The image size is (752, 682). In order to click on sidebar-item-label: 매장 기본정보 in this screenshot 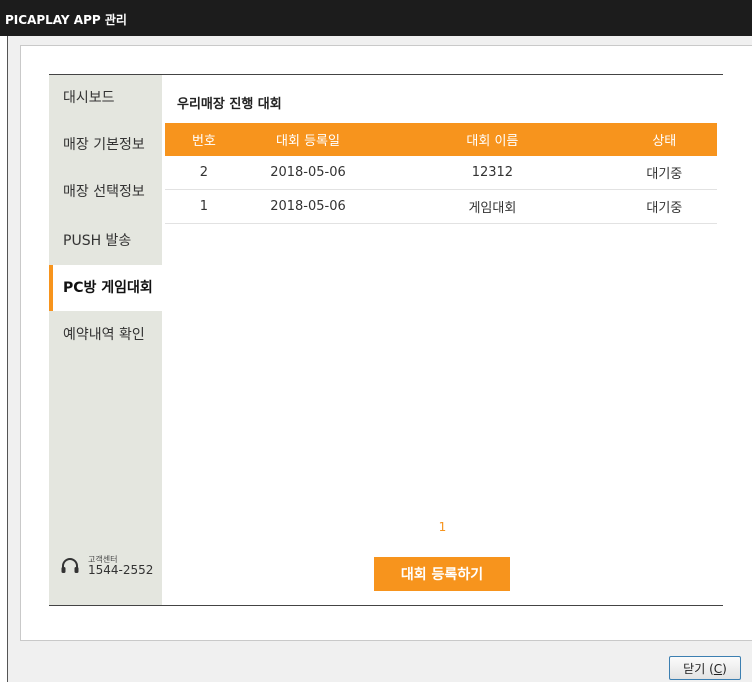, I will do `click(104, 145)`.